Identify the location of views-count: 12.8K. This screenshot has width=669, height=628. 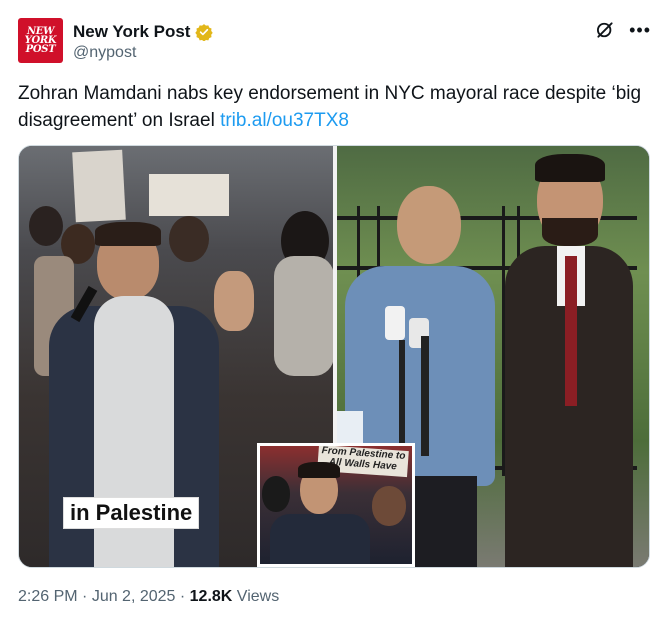
(211, 596).